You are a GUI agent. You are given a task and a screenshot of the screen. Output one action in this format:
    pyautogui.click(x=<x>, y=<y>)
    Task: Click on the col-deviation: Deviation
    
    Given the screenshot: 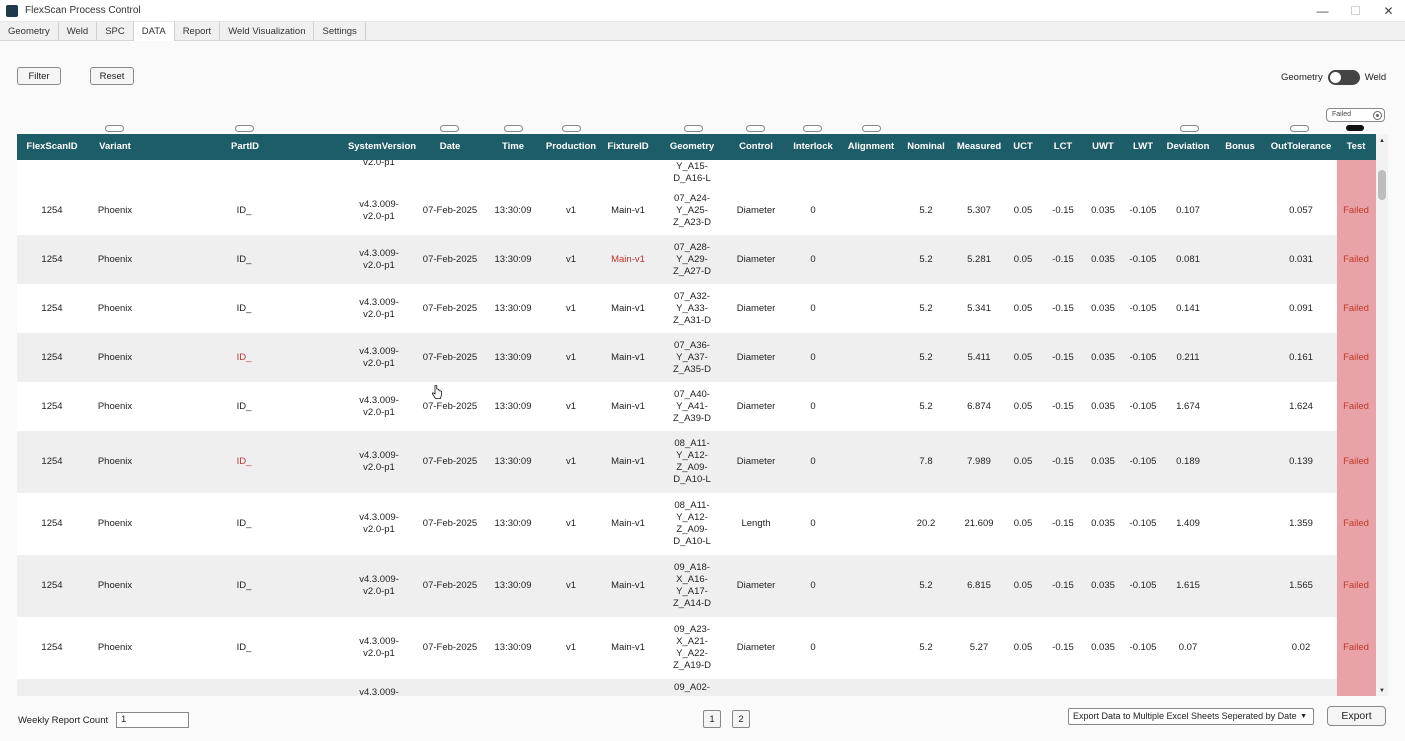 What is the action you would take?
    pyautogui.click(x=1188, y=147)
    